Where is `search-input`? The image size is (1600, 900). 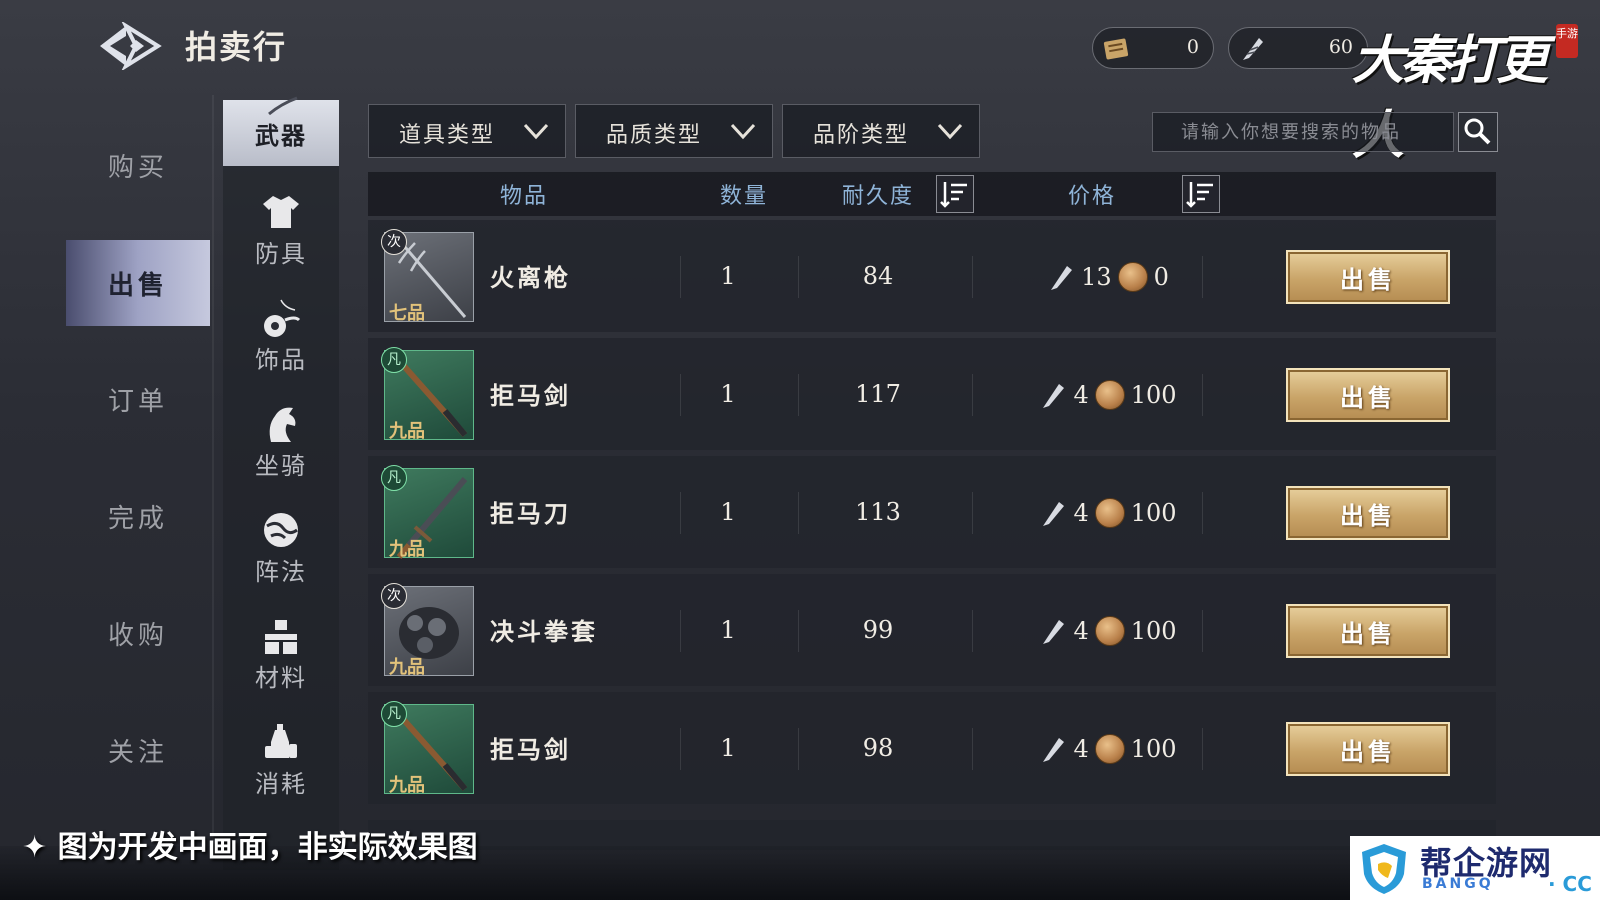
search-input is located at coordinates (1303, 132).